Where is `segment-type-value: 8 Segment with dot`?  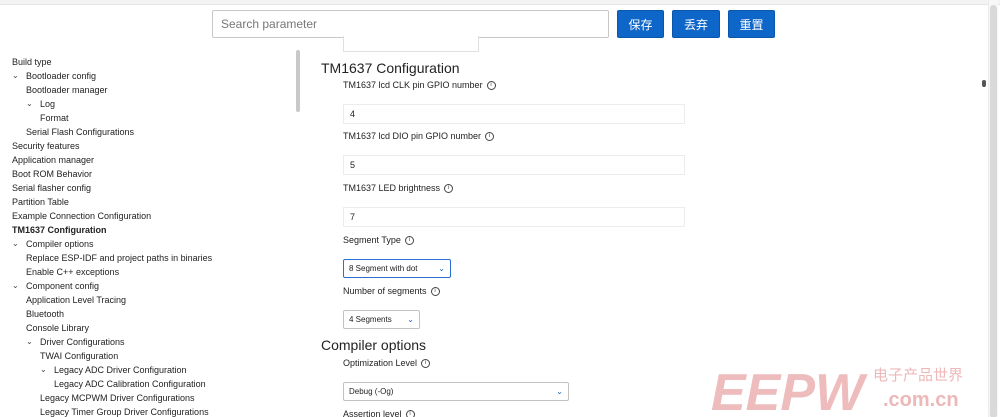 segment-type-value: 8 Segment with dot is located at coordinates (383, 268).